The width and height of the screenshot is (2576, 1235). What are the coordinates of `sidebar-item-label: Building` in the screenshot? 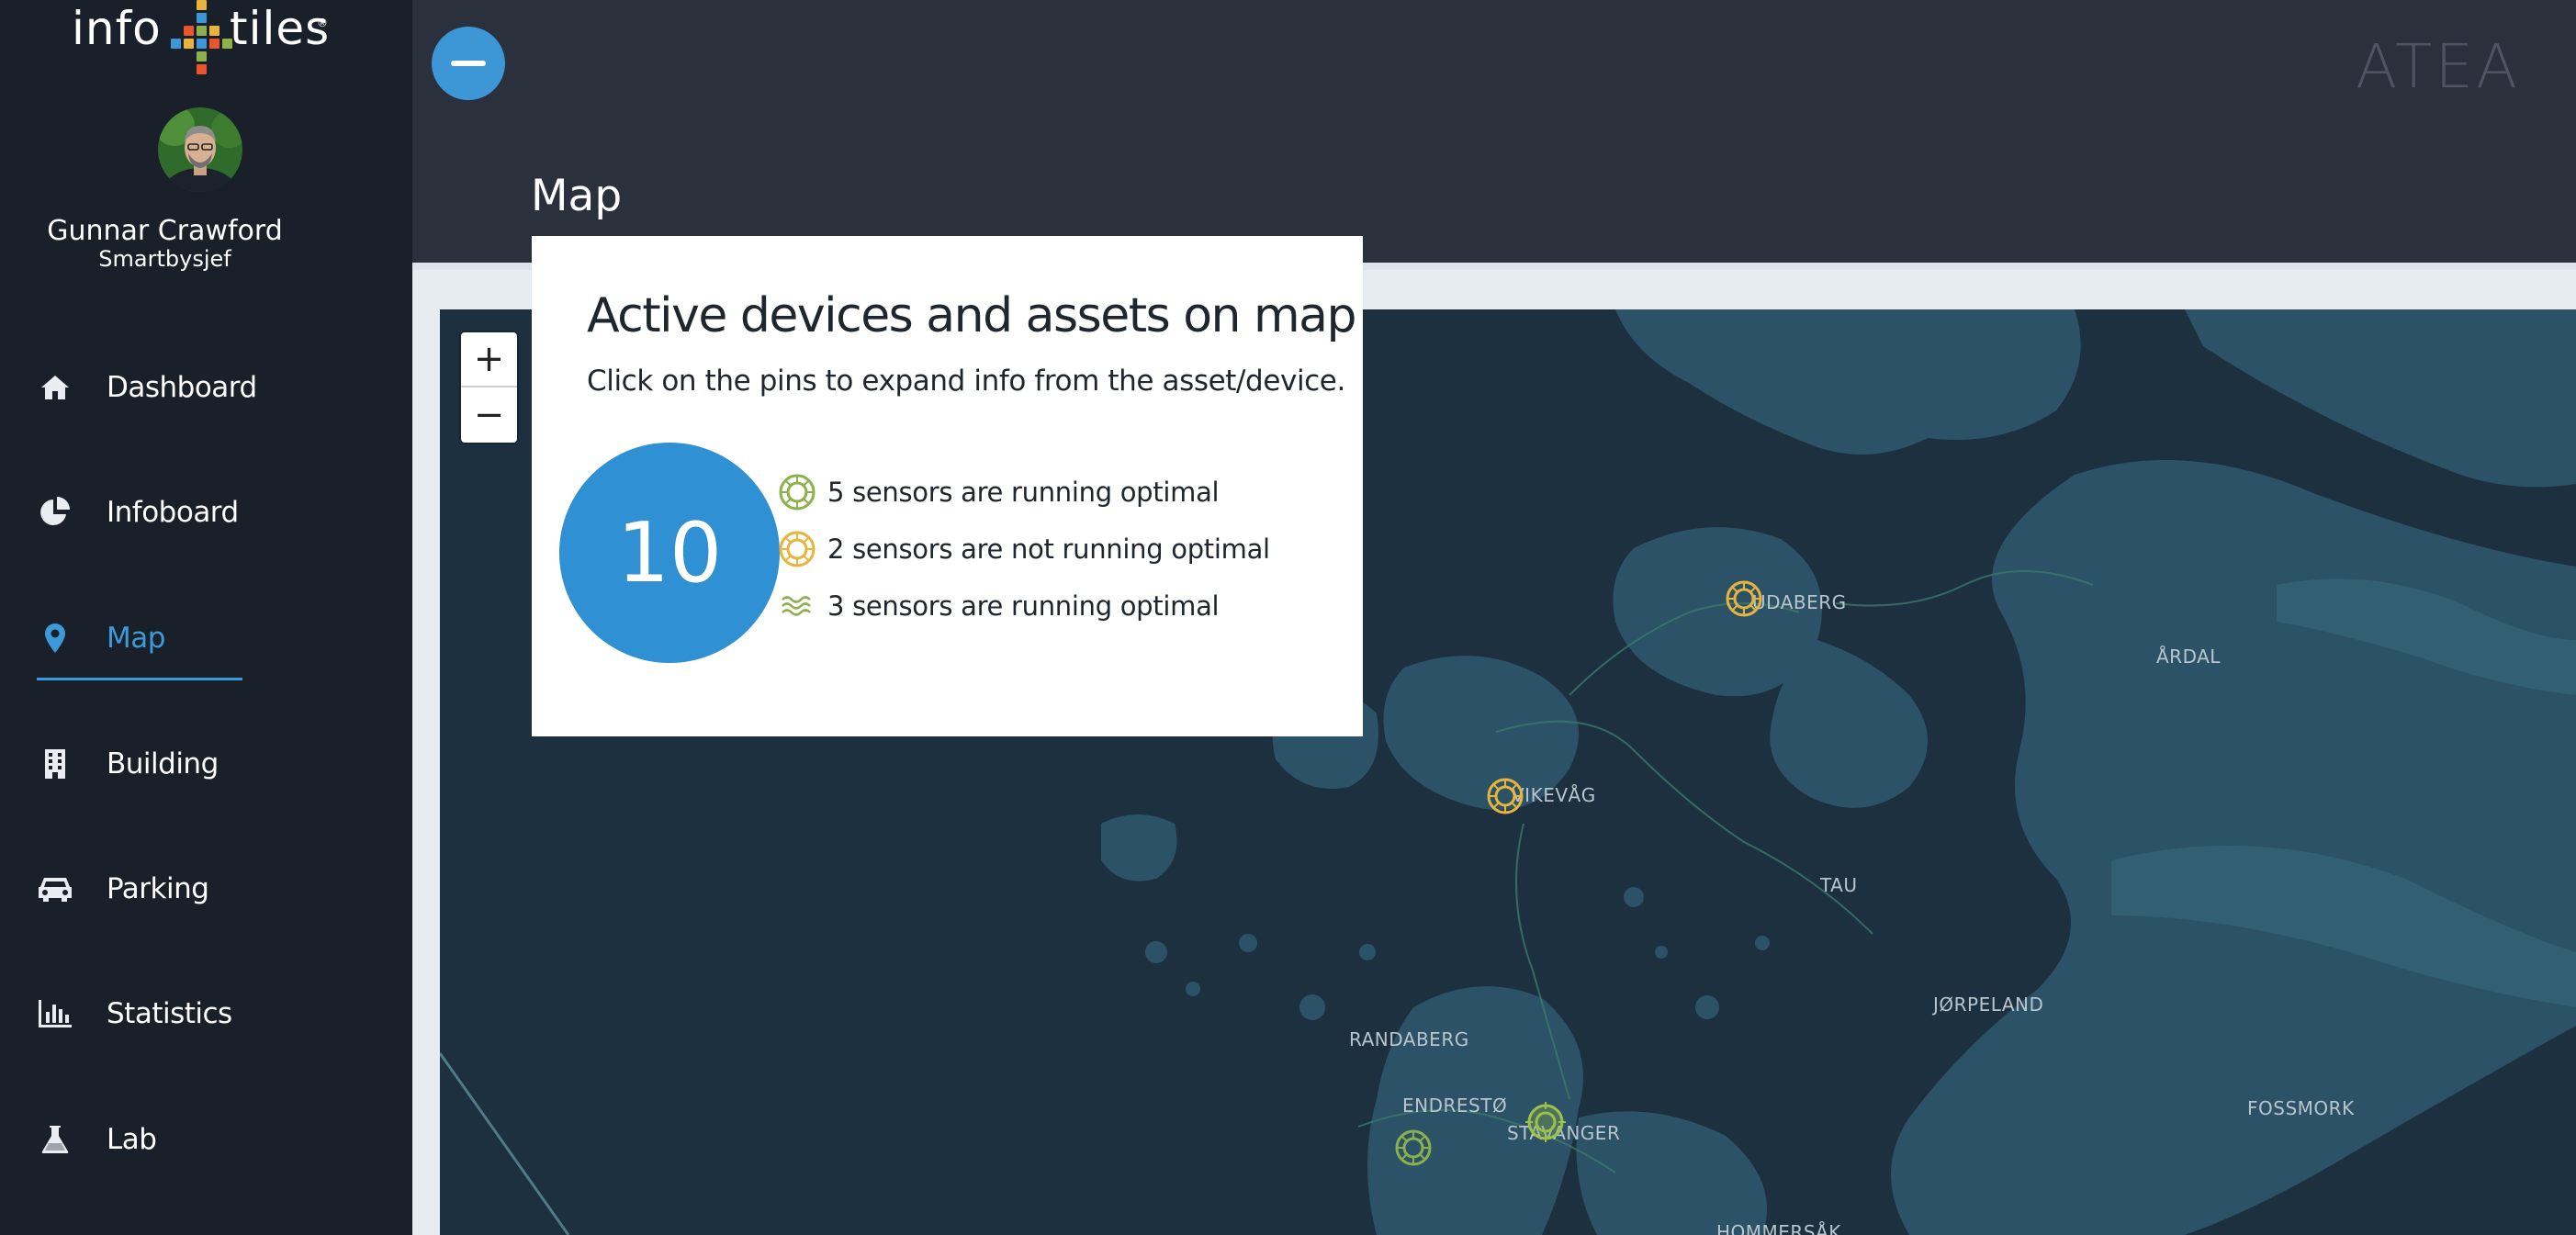 It's located at (163, 763).